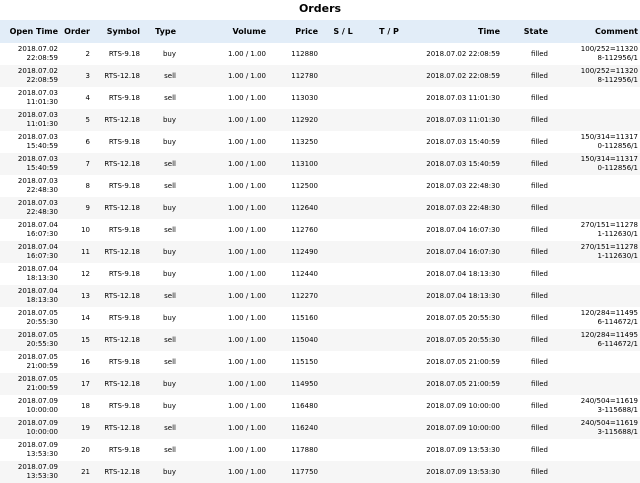 The width and height of the screenshot is (640, 483). I want to click on price-cell: 115040, so click(294, 340).